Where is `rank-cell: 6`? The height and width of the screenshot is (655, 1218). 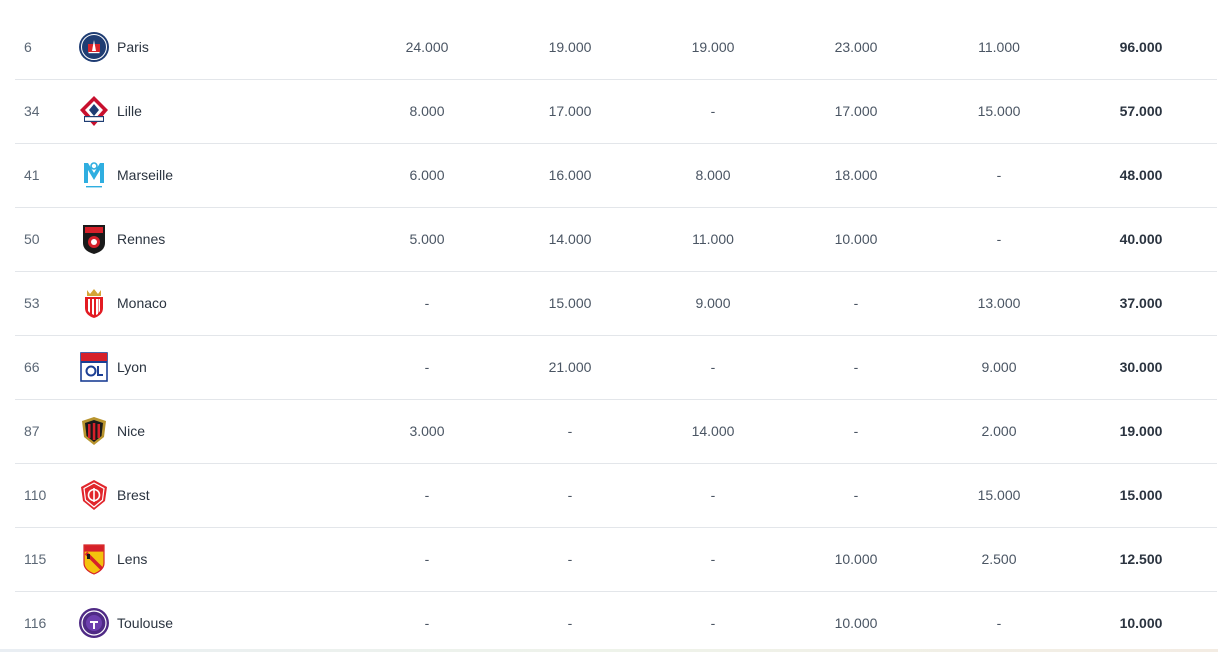
rank-cell: 6 is located at coordinates (28, 47).